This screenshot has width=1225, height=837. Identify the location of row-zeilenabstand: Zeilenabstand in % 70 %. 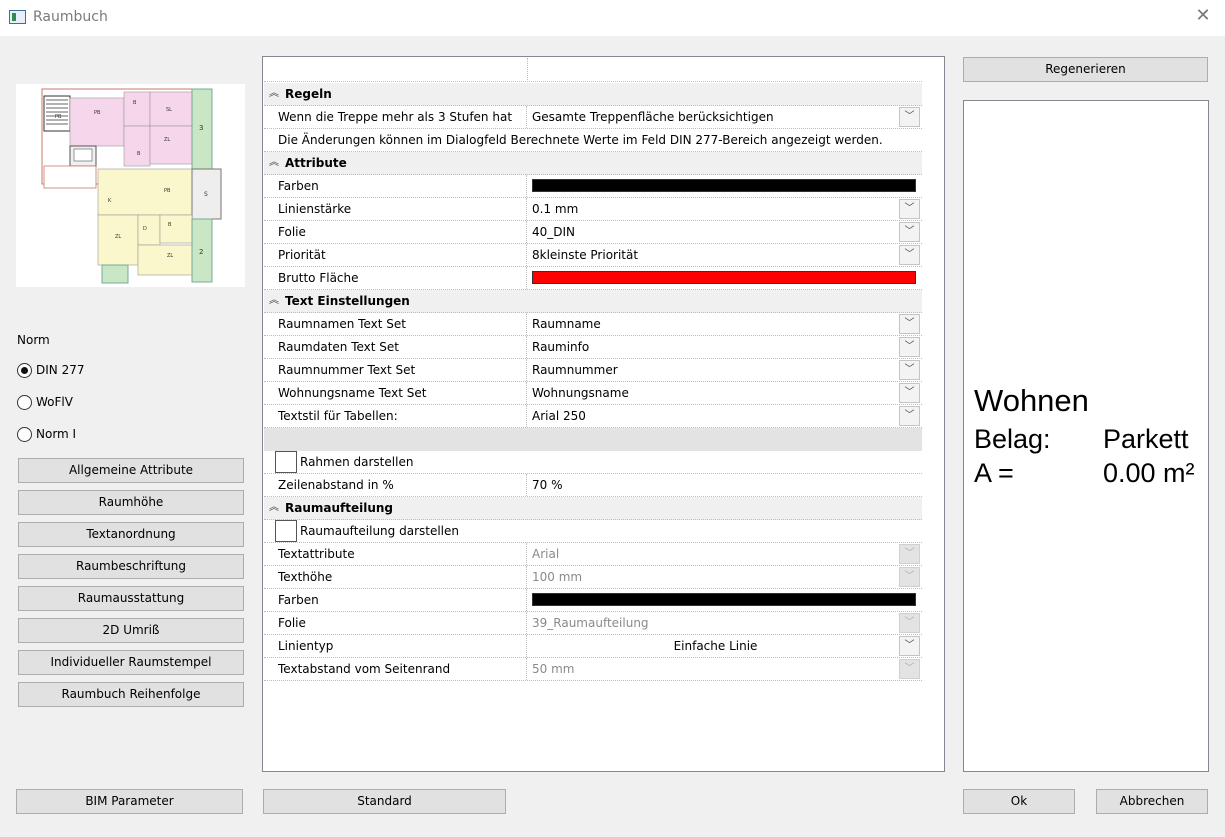
(593, 485).